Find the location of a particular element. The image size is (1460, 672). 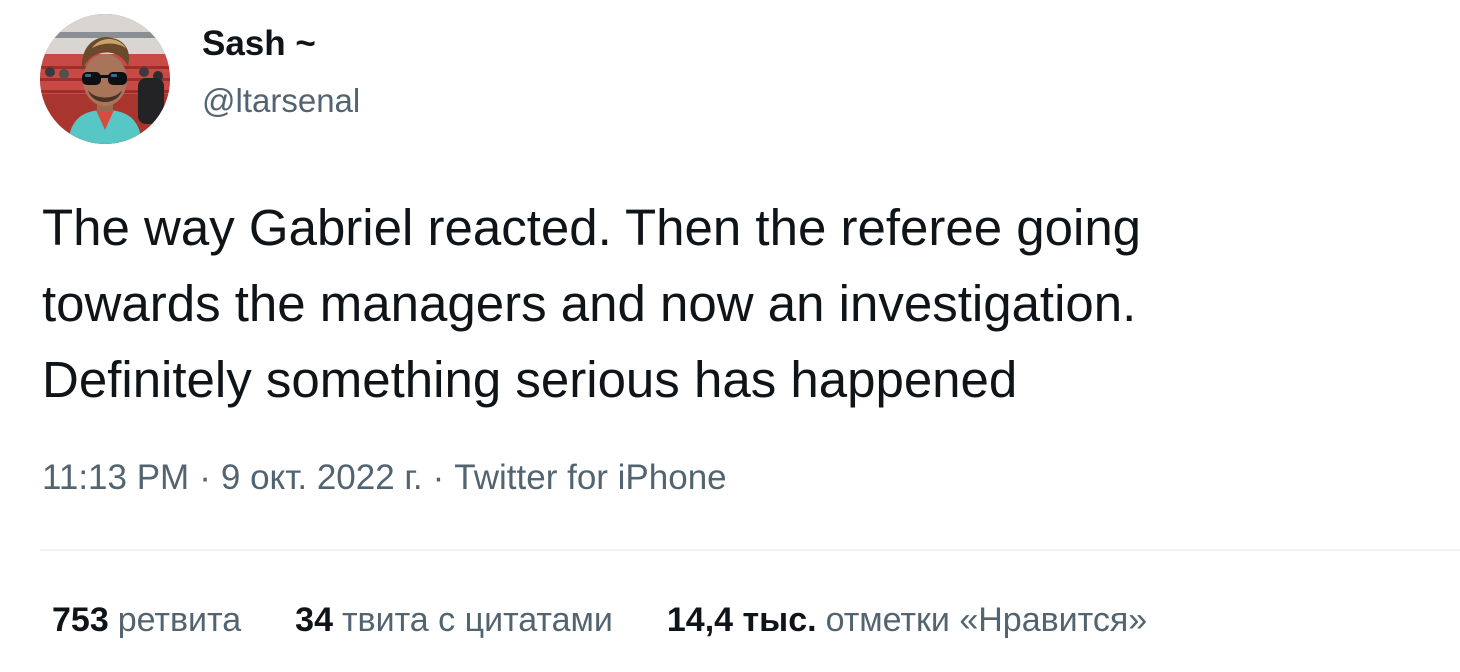

tweet-time: 11:13 PM is located at coordinates (115, 477).